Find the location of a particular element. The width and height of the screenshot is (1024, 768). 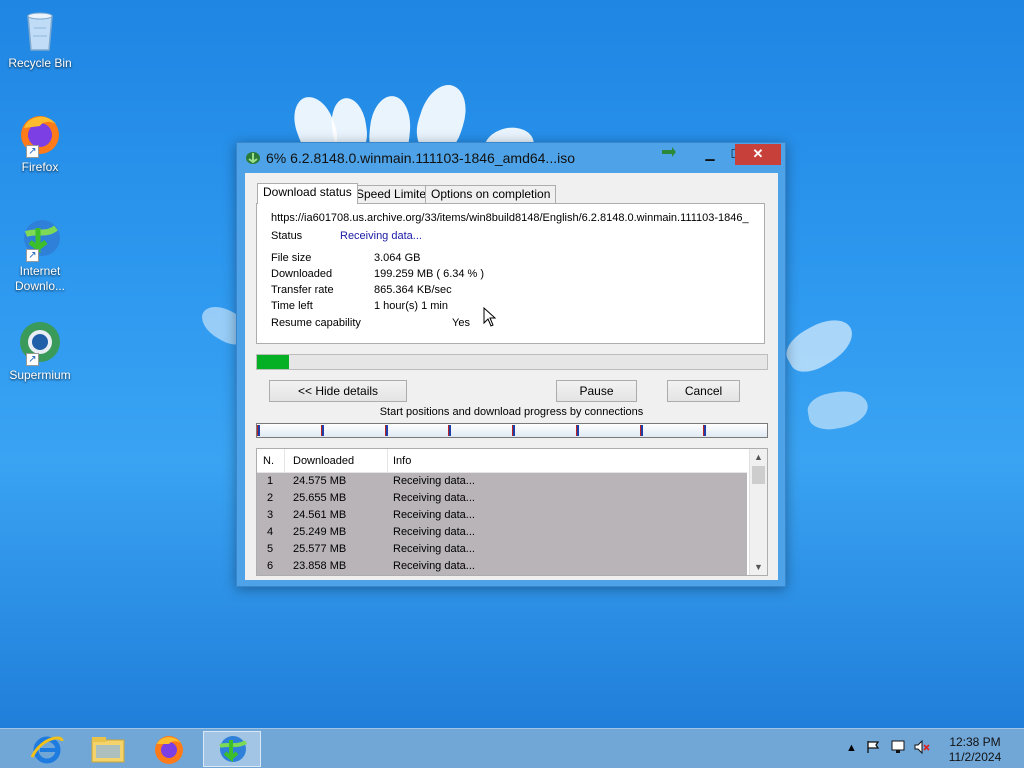

download-progress-bar is located at coordinates (512, 362).